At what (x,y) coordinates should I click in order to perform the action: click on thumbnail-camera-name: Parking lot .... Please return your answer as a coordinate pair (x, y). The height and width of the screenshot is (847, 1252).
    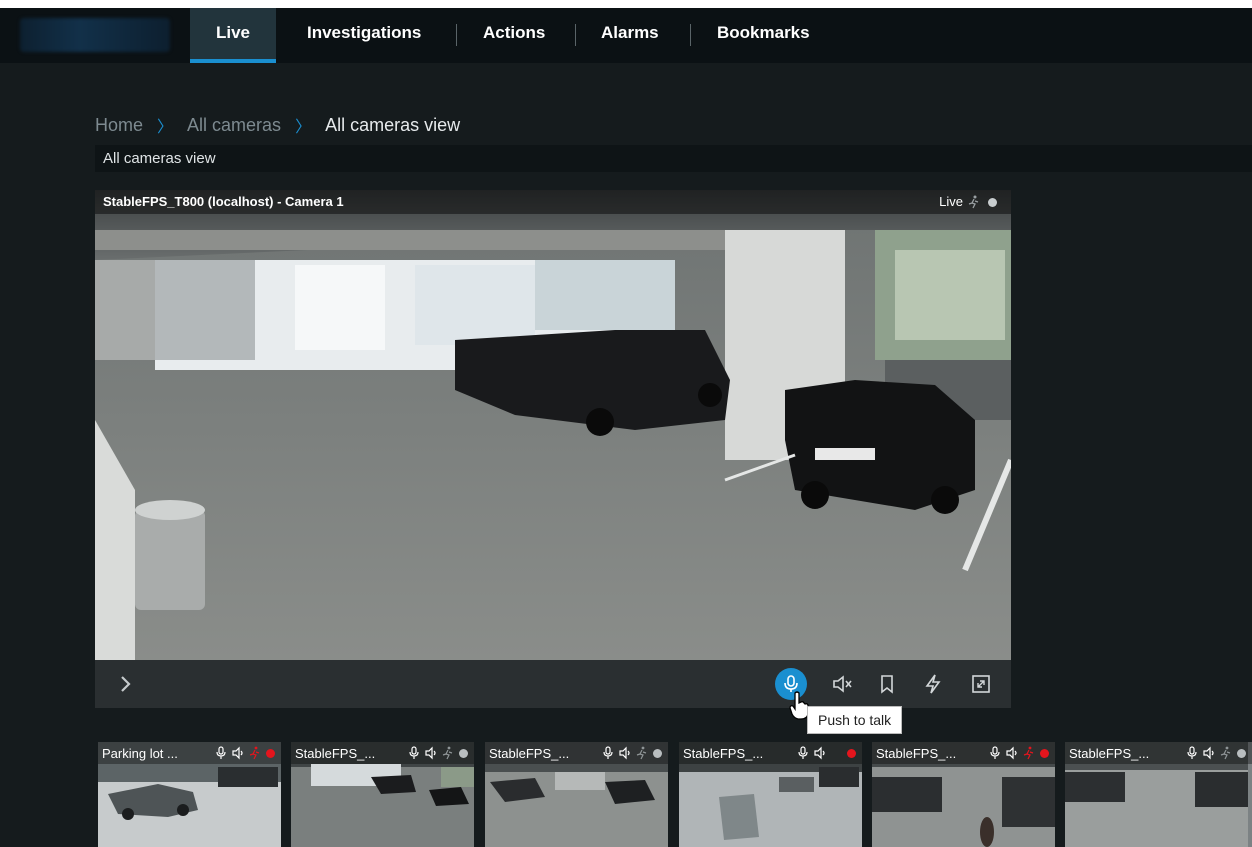
    Looking at the image, I should click on (140, 753).